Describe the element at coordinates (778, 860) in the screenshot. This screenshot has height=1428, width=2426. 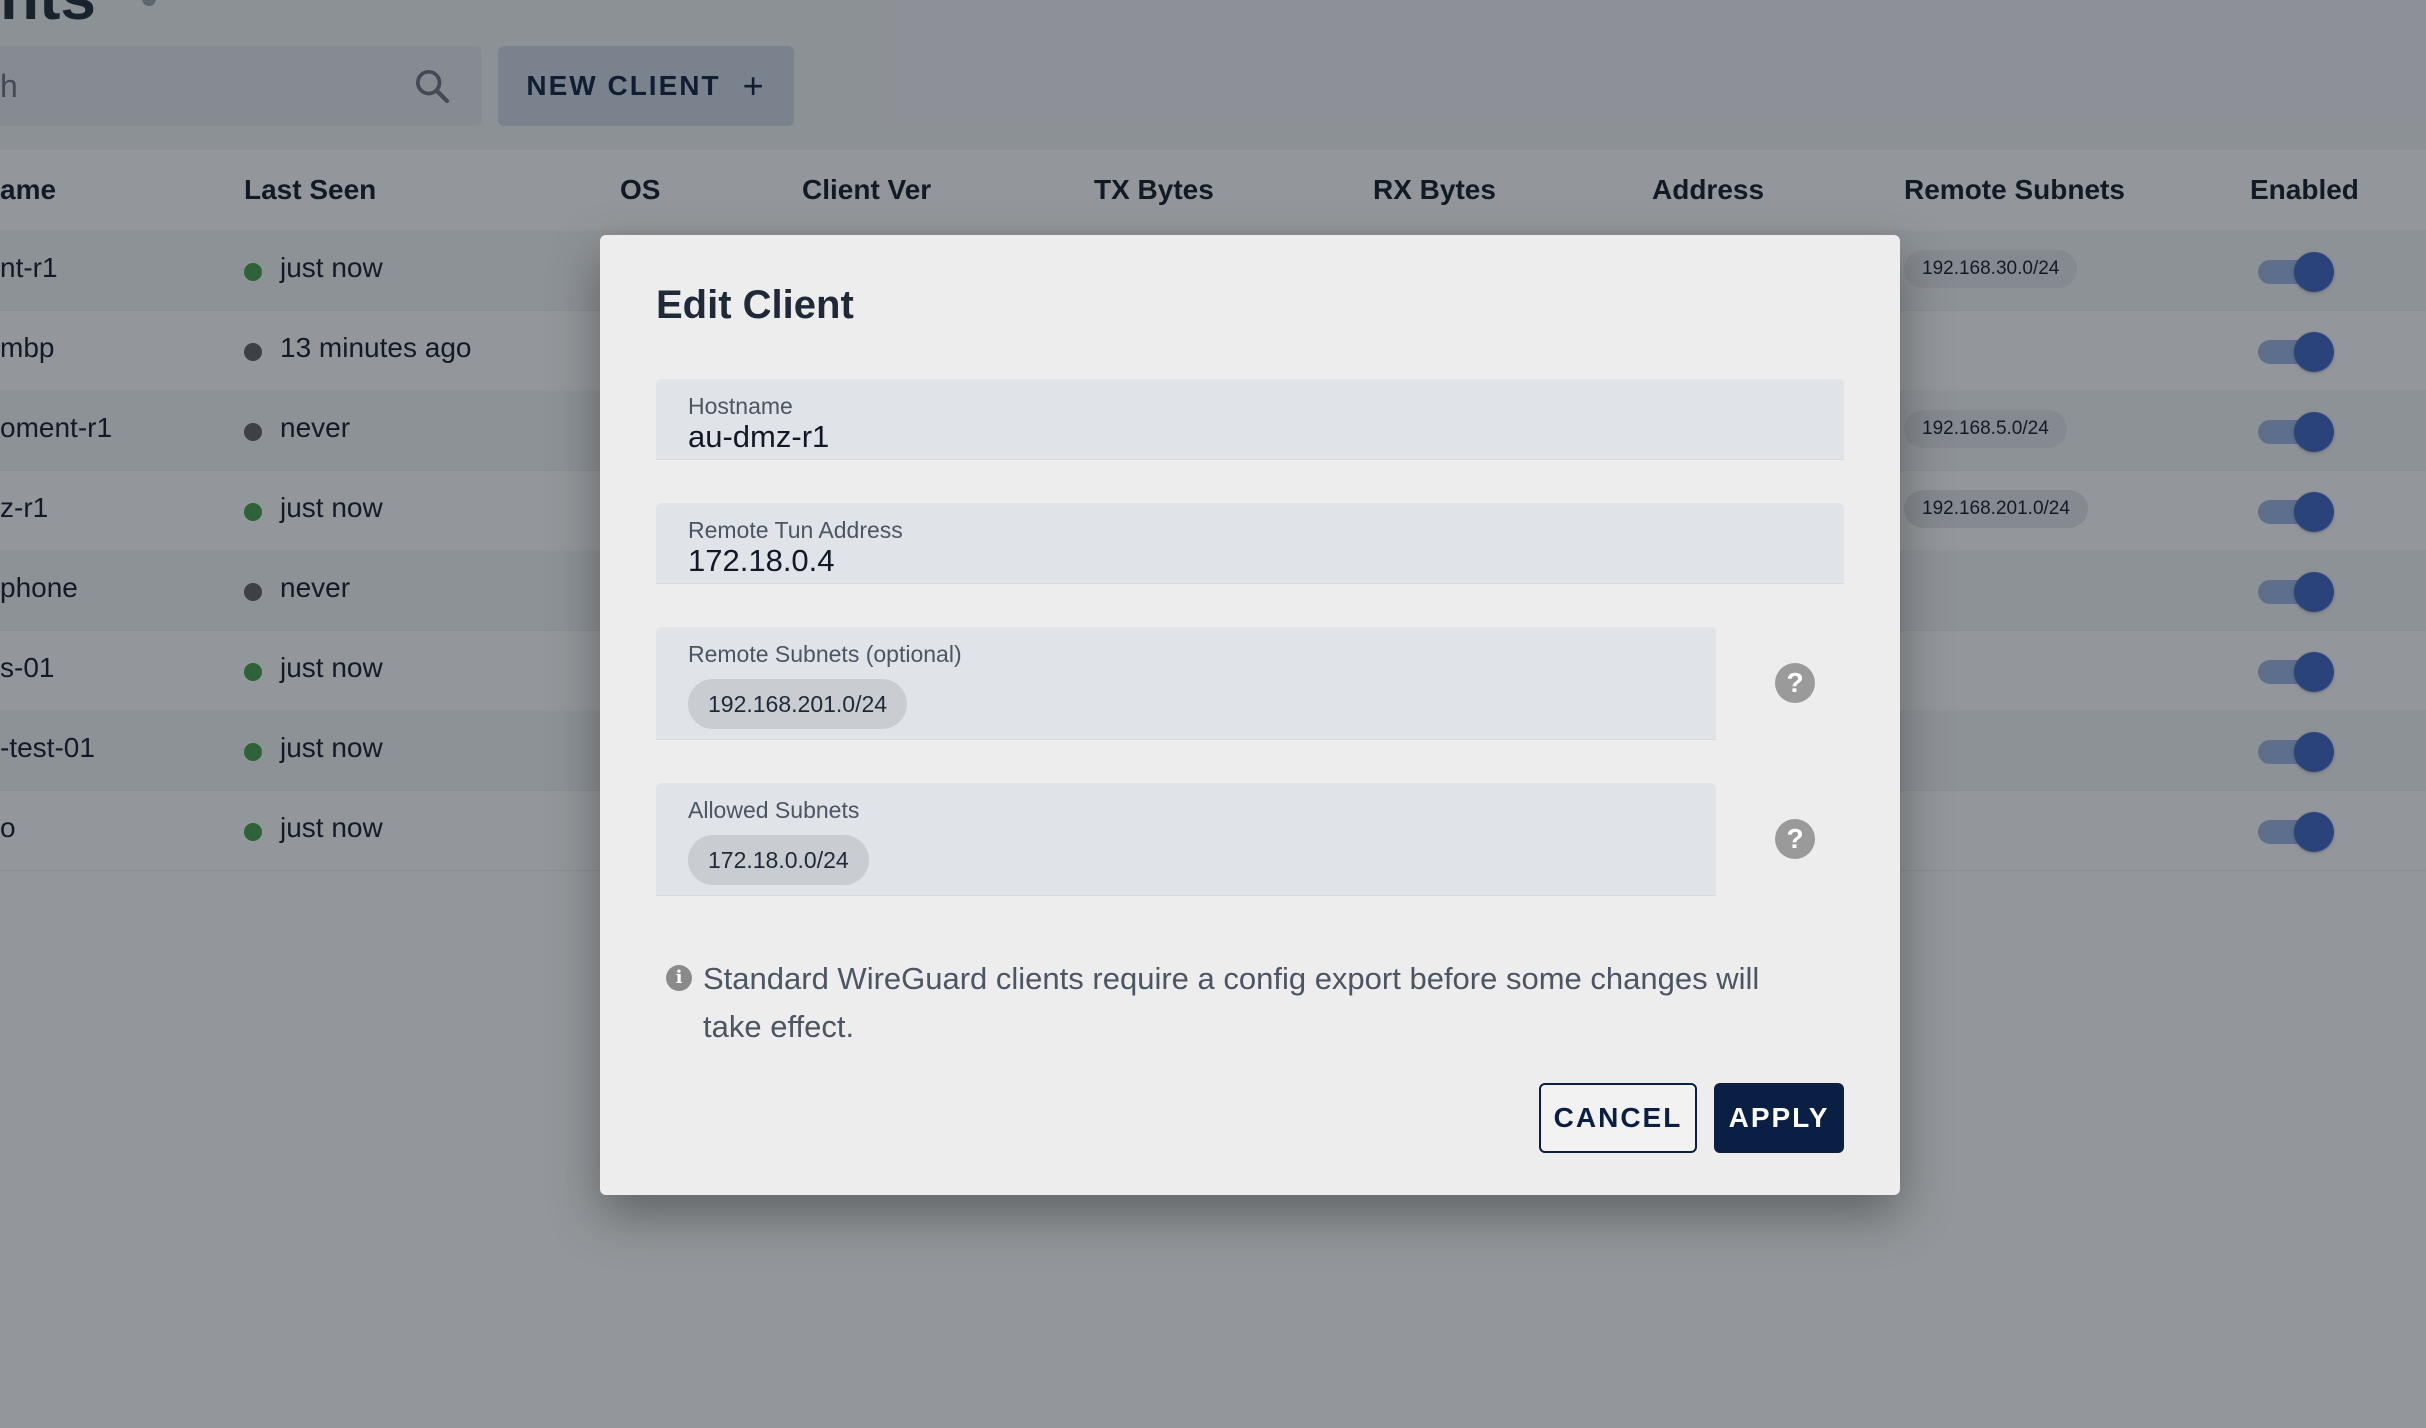
I see `allowed-subnet-chip: 172.18.0.0/24` at that location.